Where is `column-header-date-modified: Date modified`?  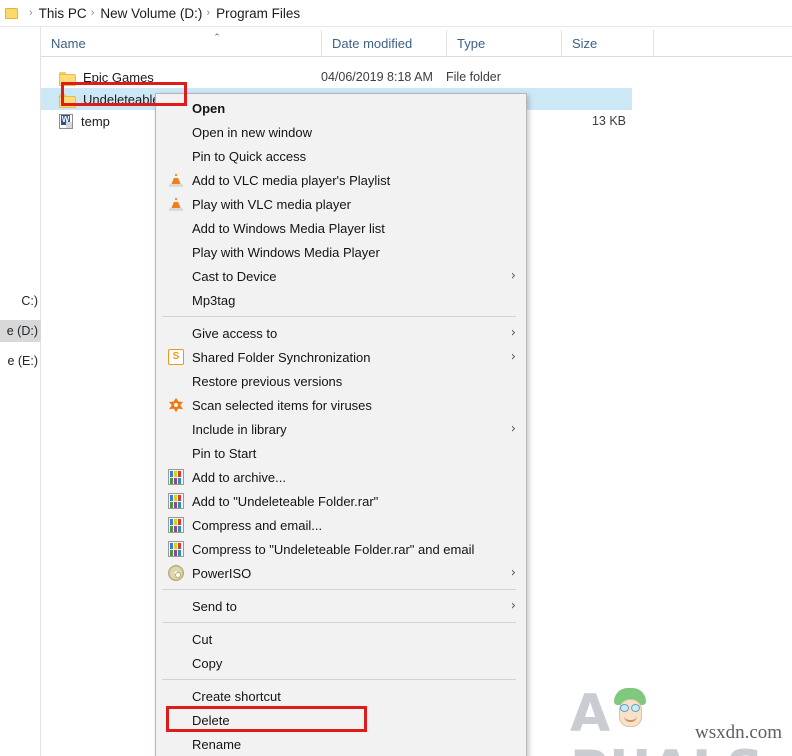 column-header-date-modified: Date modified is located at coordinates (383, 43).